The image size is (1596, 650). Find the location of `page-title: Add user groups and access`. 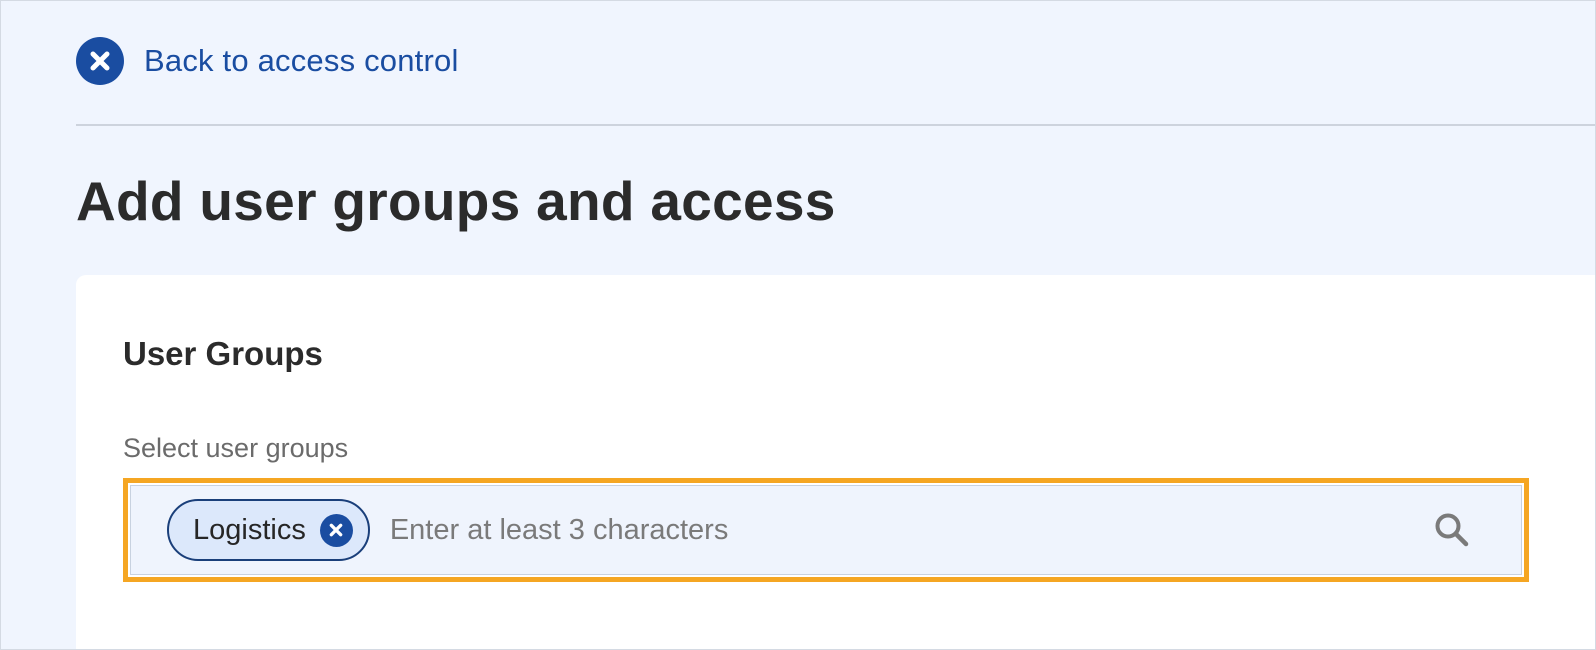

page-title: Add user groups and access is located at coordinates (456, 201).